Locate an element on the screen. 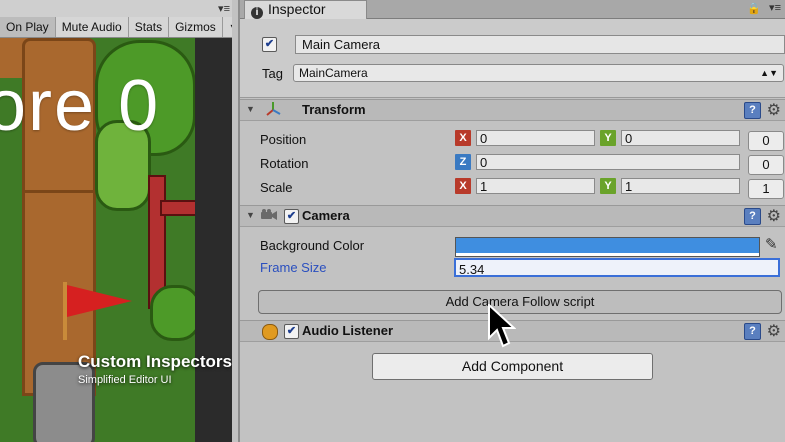  game-view-toolbar: On Play Mute Audio Stats Gizmos ▼ is located at coordinates (116, 27).